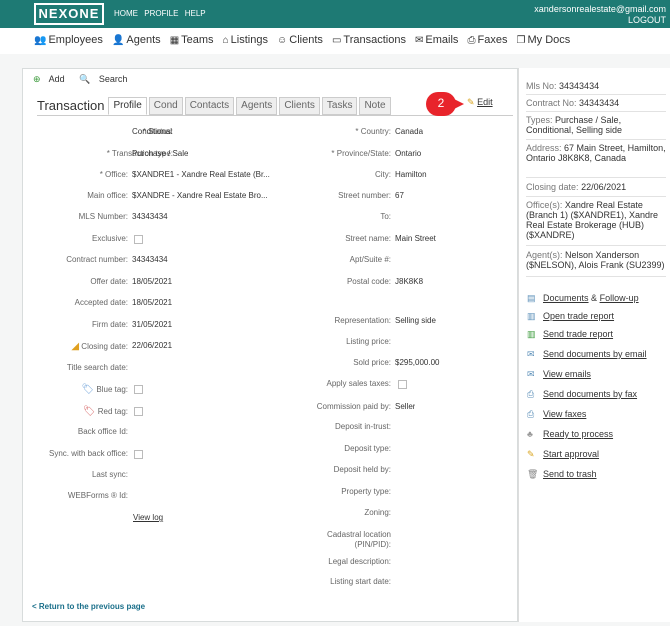 The image size is (670, 626). I want to click on step-badge: 2, so click(445, 104).